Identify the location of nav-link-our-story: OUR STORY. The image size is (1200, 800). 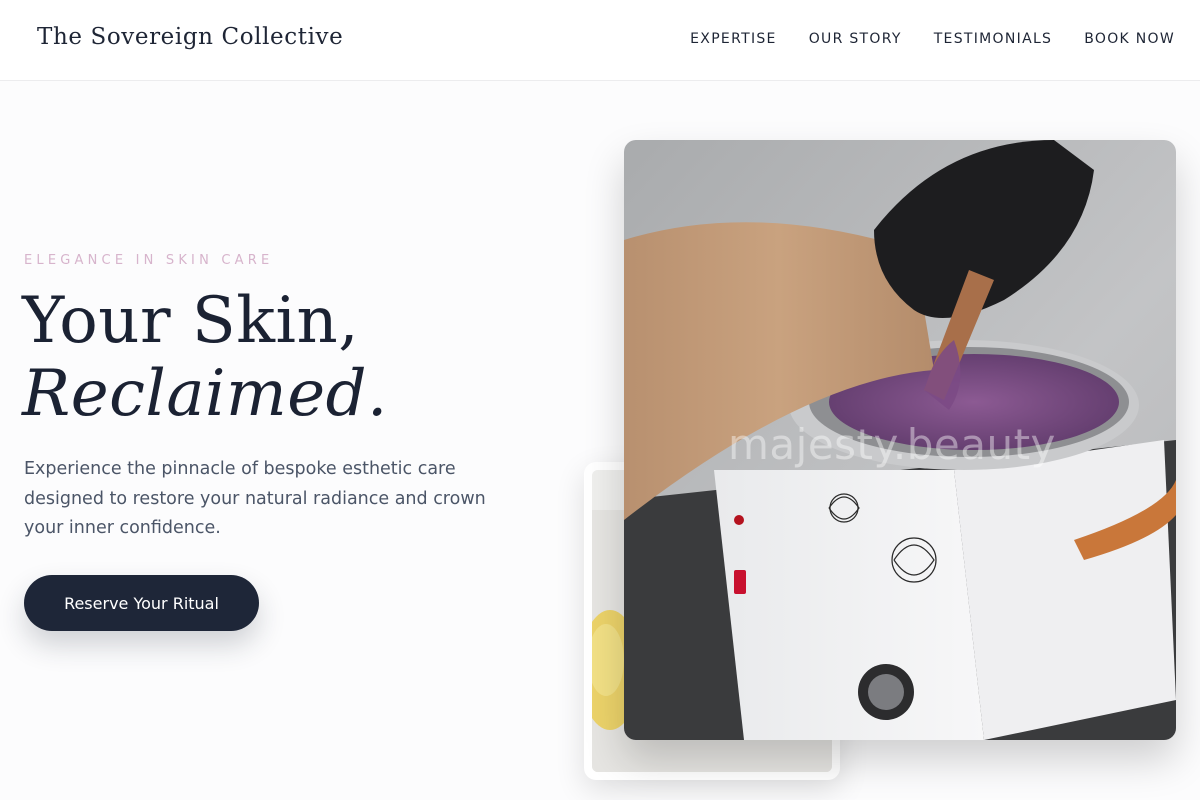
(855, 39).